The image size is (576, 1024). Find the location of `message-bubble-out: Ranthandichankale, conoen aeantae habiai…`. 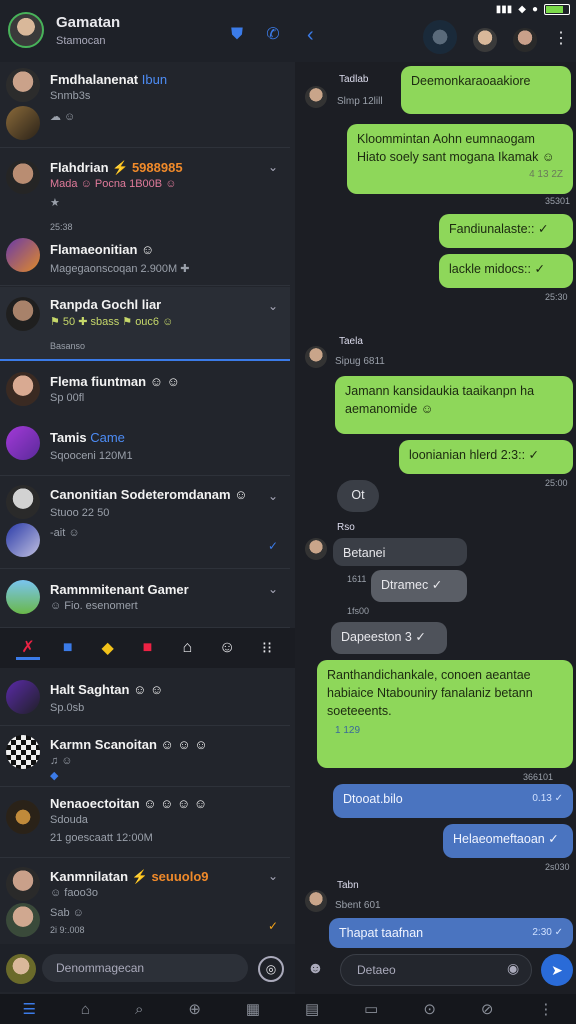

message-bubble-out: Ranthandichankale, conoen aeantae habiai… is located at coordinates (445, 714).